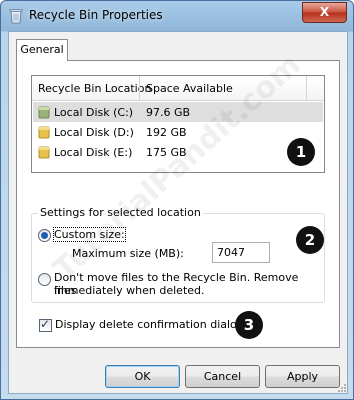 Image resolution: width=354 pixels, height=400 pixels. I want to click on dont-move-radio, so click(44, 279).